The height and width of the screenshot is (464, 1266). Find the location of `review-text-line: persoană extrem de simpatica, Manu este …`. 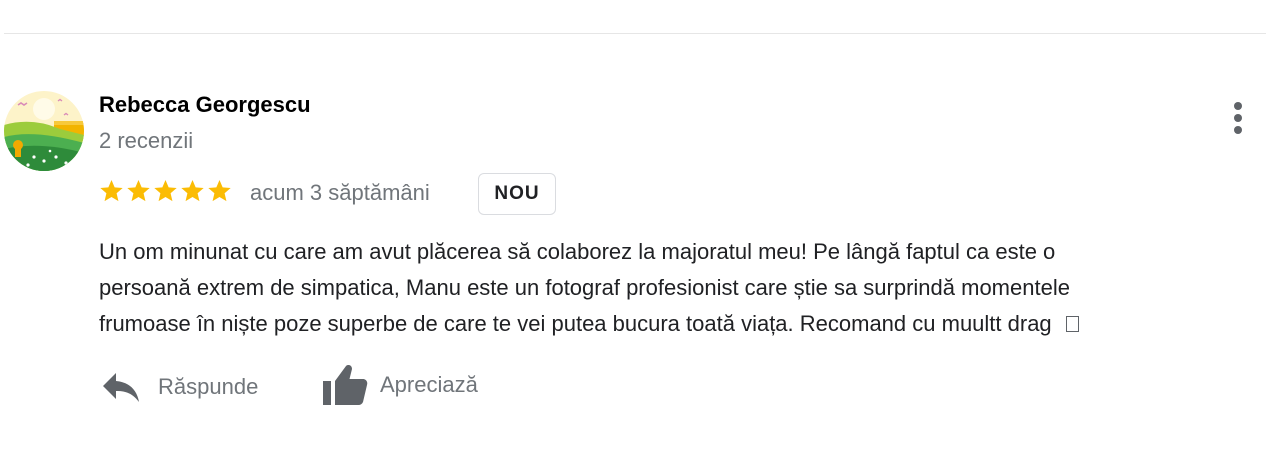

review-text-line: persoană extrem de simpatica, Manu este … is located at coordinates (584, 287).